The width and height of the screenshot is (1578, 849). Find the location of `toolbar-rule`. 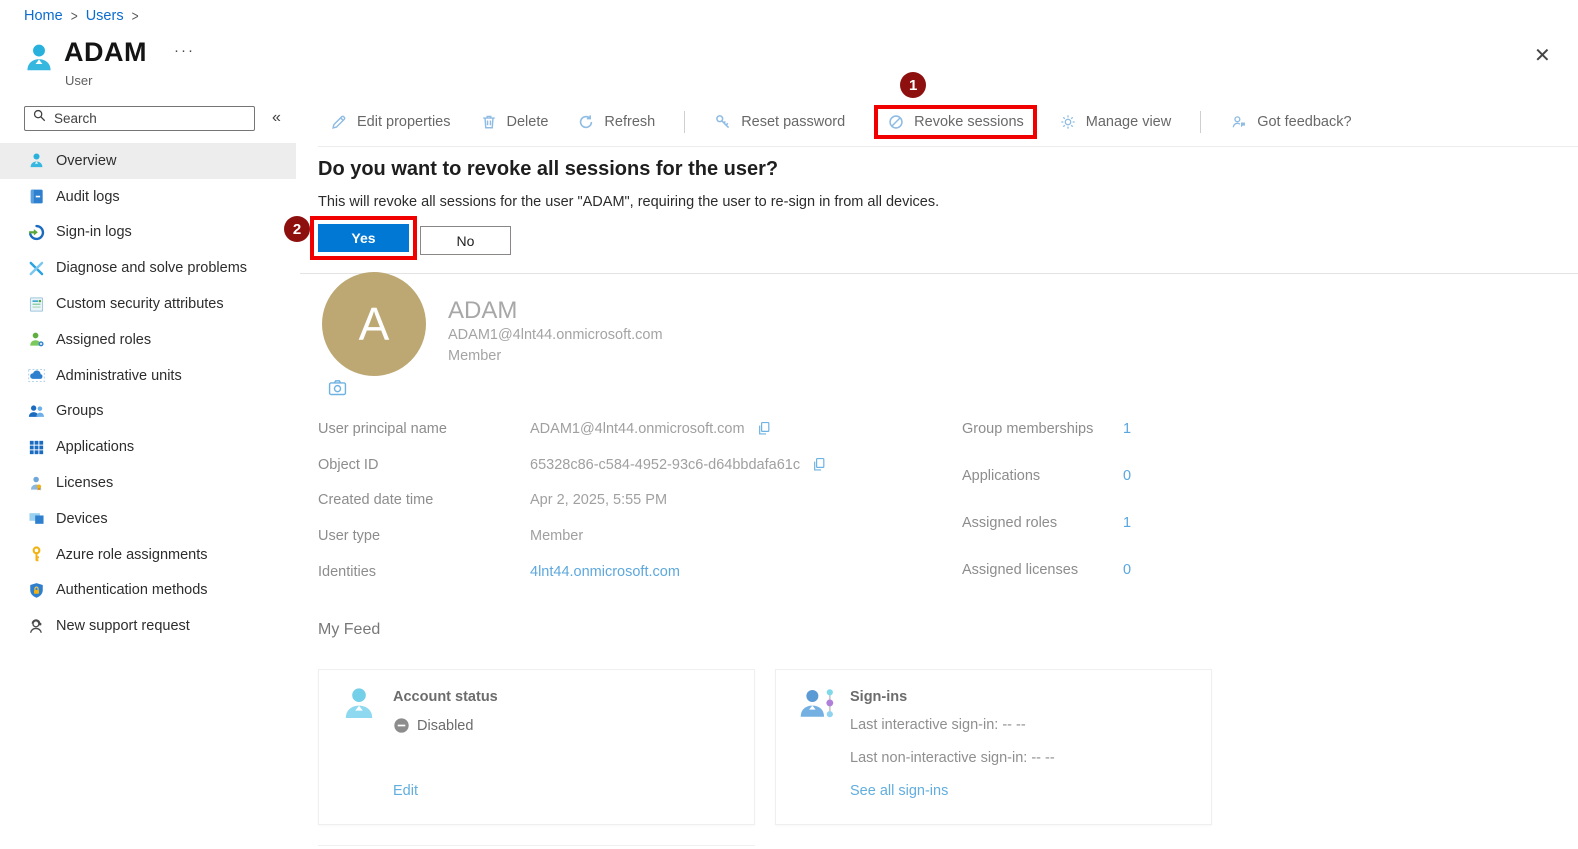

toolbar-rule is located at coordinates (948, 146).